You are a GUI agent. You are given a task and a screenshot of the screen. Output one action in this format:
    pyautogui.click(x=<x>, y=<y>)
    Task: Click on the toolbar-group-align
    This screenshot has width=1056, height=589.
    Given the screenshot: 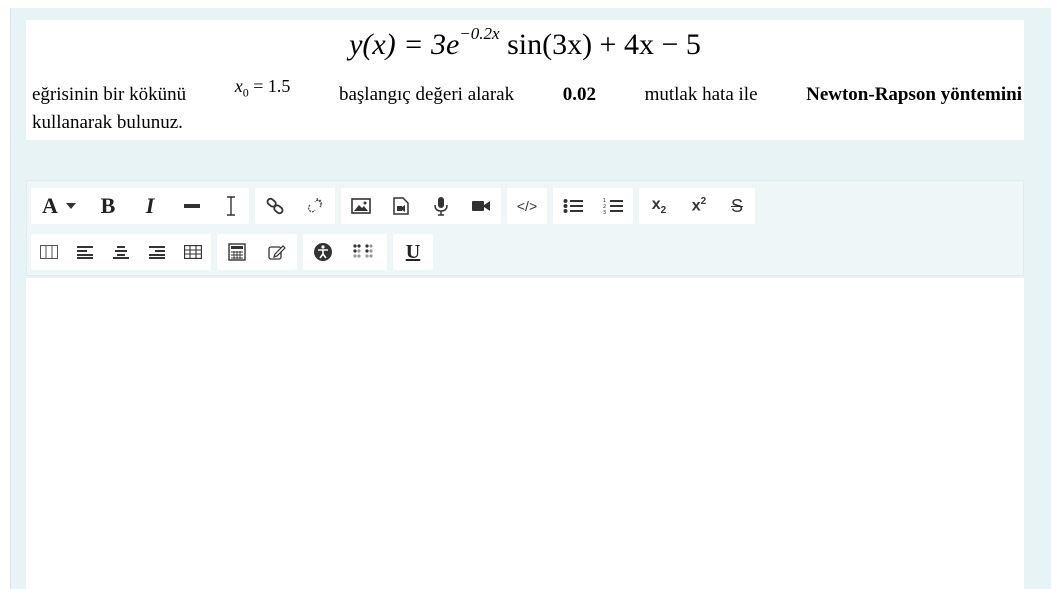 What is the action you would take?
    pyautogui.click(x=121, y=252)
    